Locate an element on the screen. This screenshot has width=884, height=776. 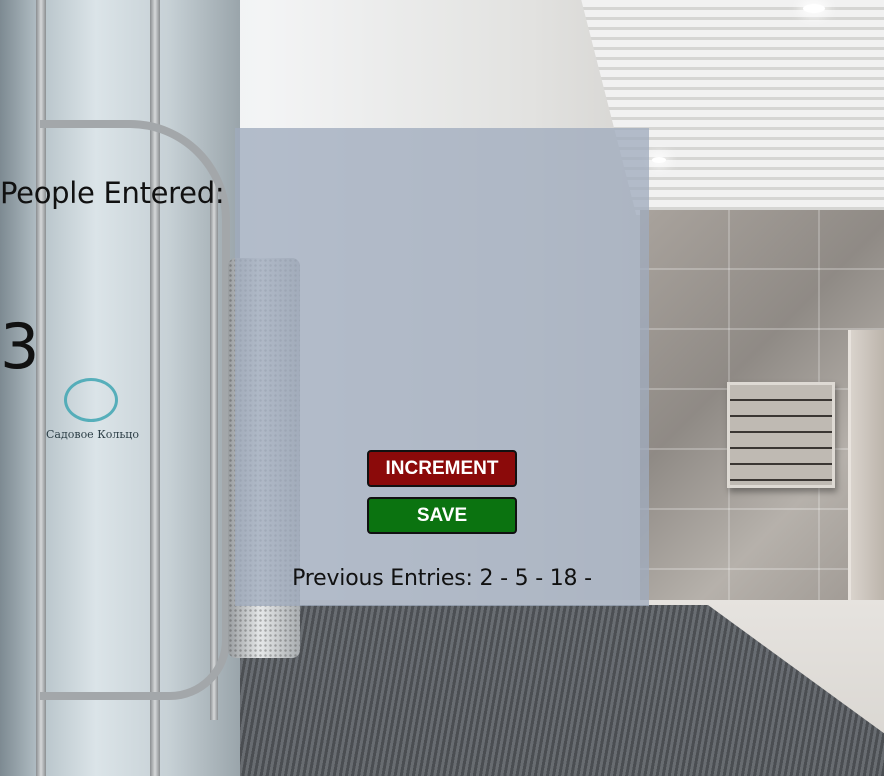
door-logo-icon is located at coordinates (91, 400).